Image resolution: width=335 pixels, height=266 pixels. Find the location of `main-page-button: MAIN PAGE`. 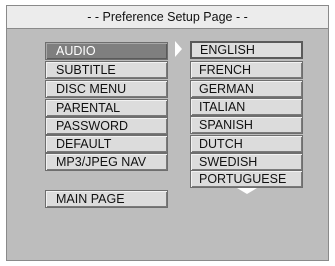

main-page-button: MAIN PAGE is located at coordinates (106, 199).